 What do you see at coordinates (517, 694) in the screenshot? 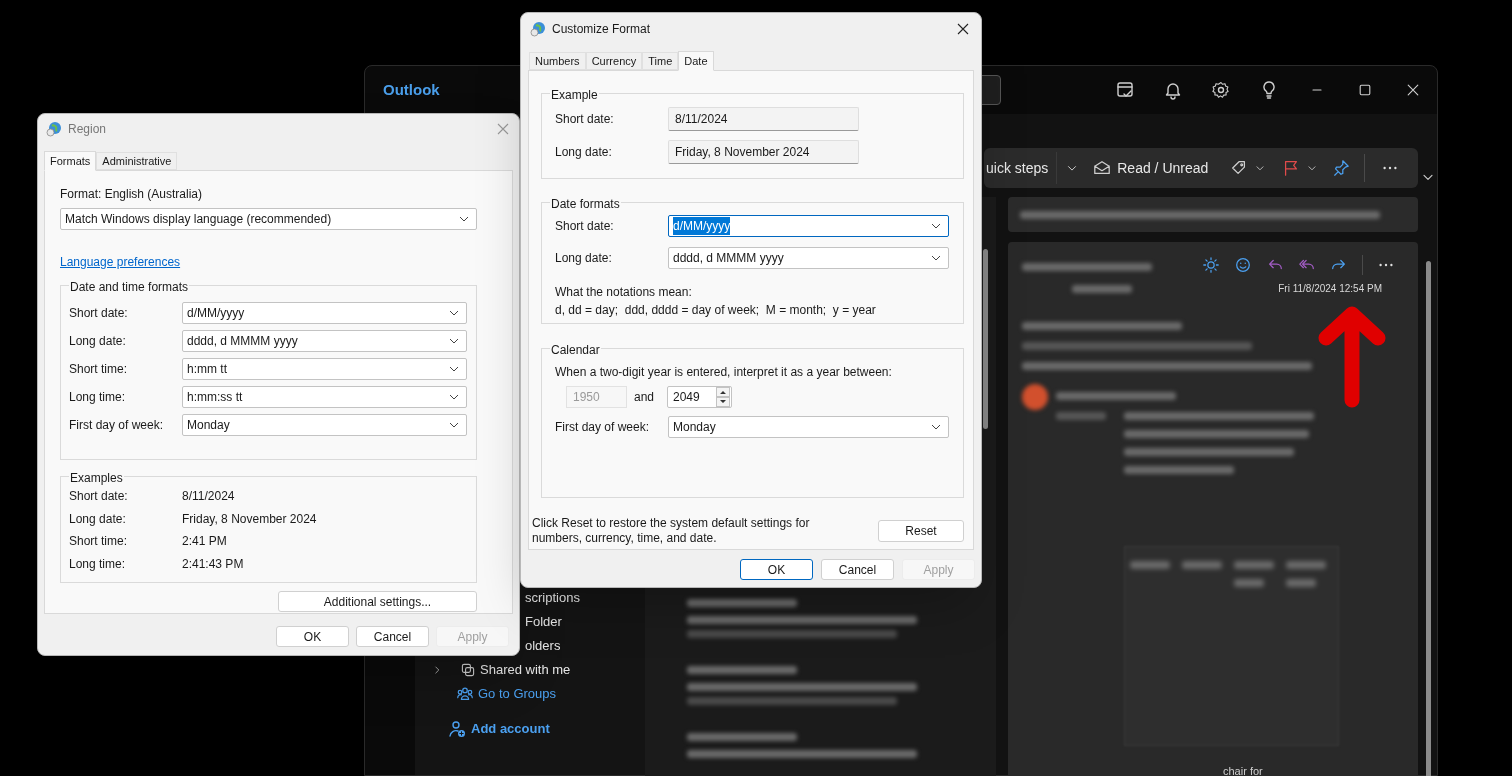
I see `folder-item: Go to Groups` at bounding box center [517, 694].